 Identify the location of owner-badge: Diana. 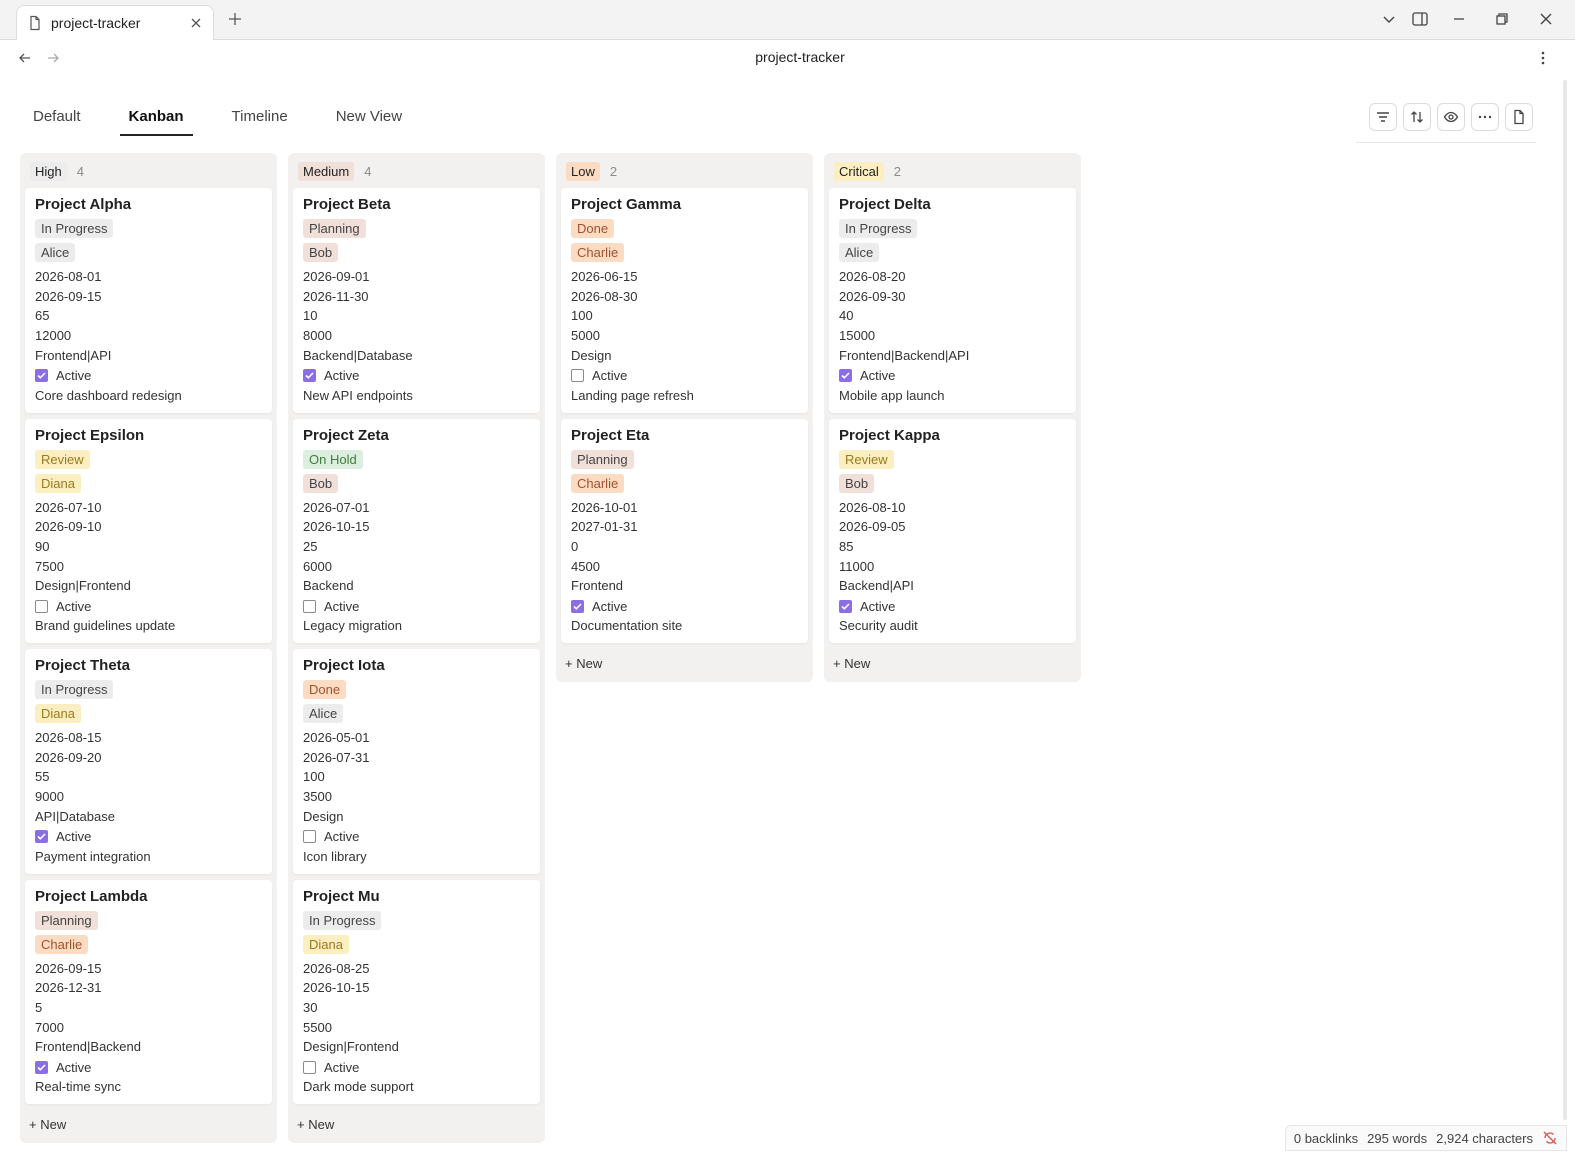
(326, 944).